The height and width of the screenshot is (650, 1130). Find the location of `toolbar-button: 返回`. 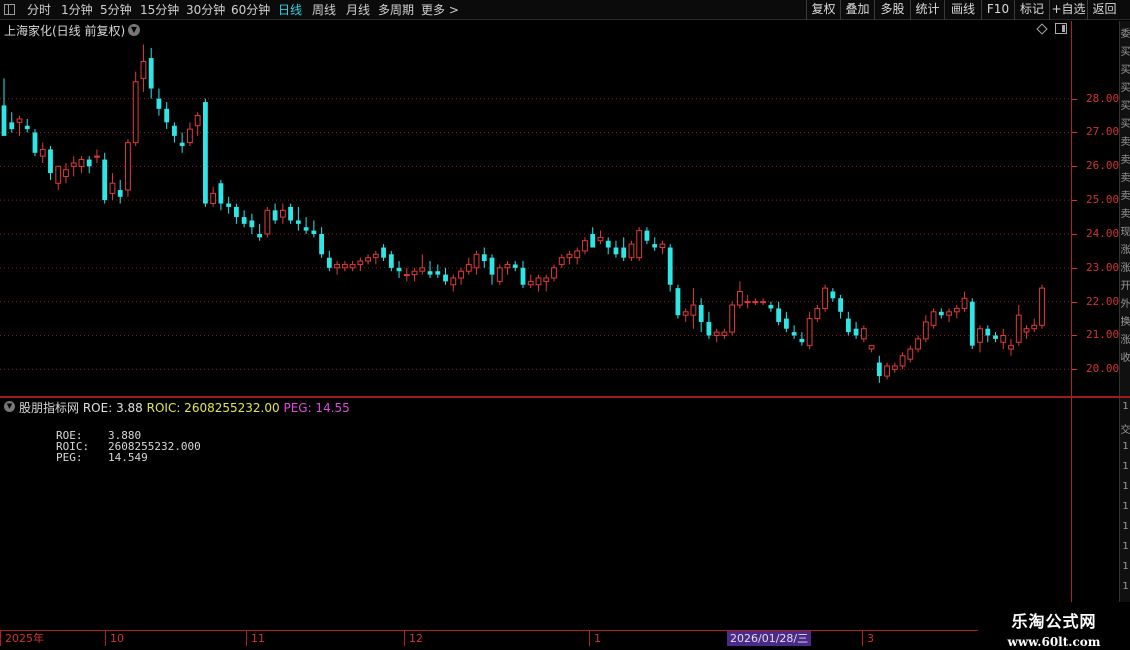

toolbar-button: 返回 is located at coordinates (1104, 10).